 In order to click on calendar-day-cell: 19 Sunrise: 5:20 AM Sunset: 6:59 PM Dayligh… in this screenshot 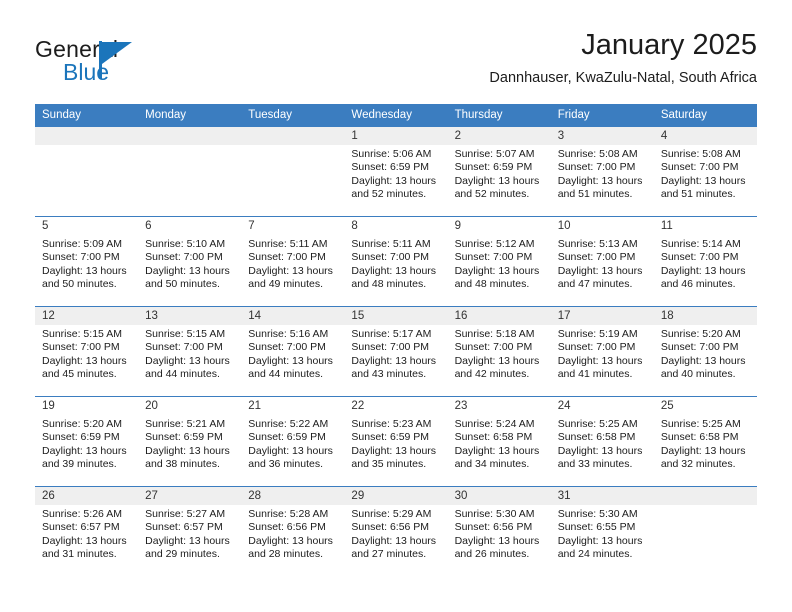, I will do `click(87, 441)`.